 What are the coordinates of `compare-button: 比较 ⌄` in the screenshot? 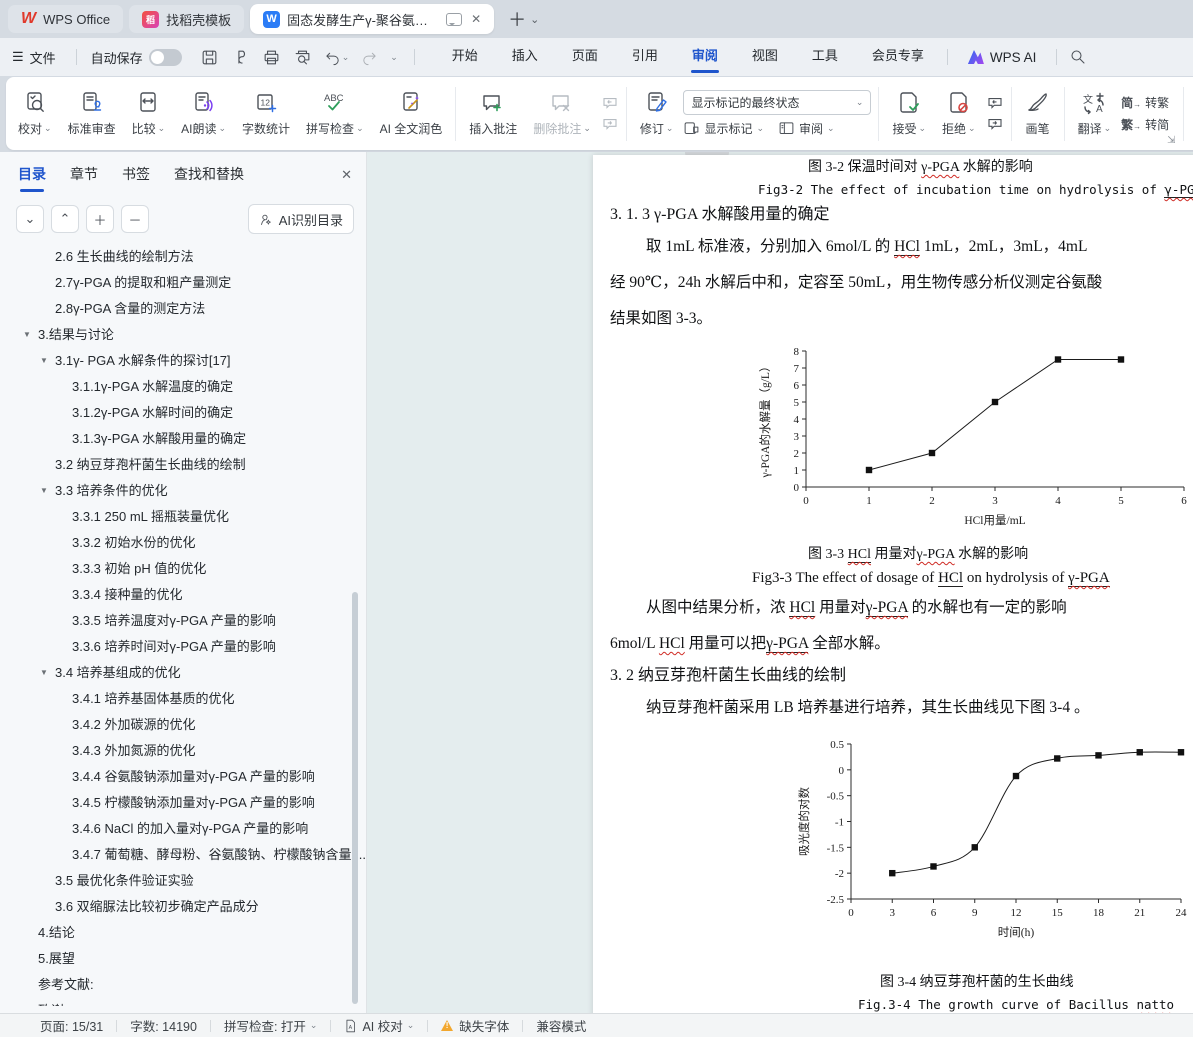 It's located at (149, 113).